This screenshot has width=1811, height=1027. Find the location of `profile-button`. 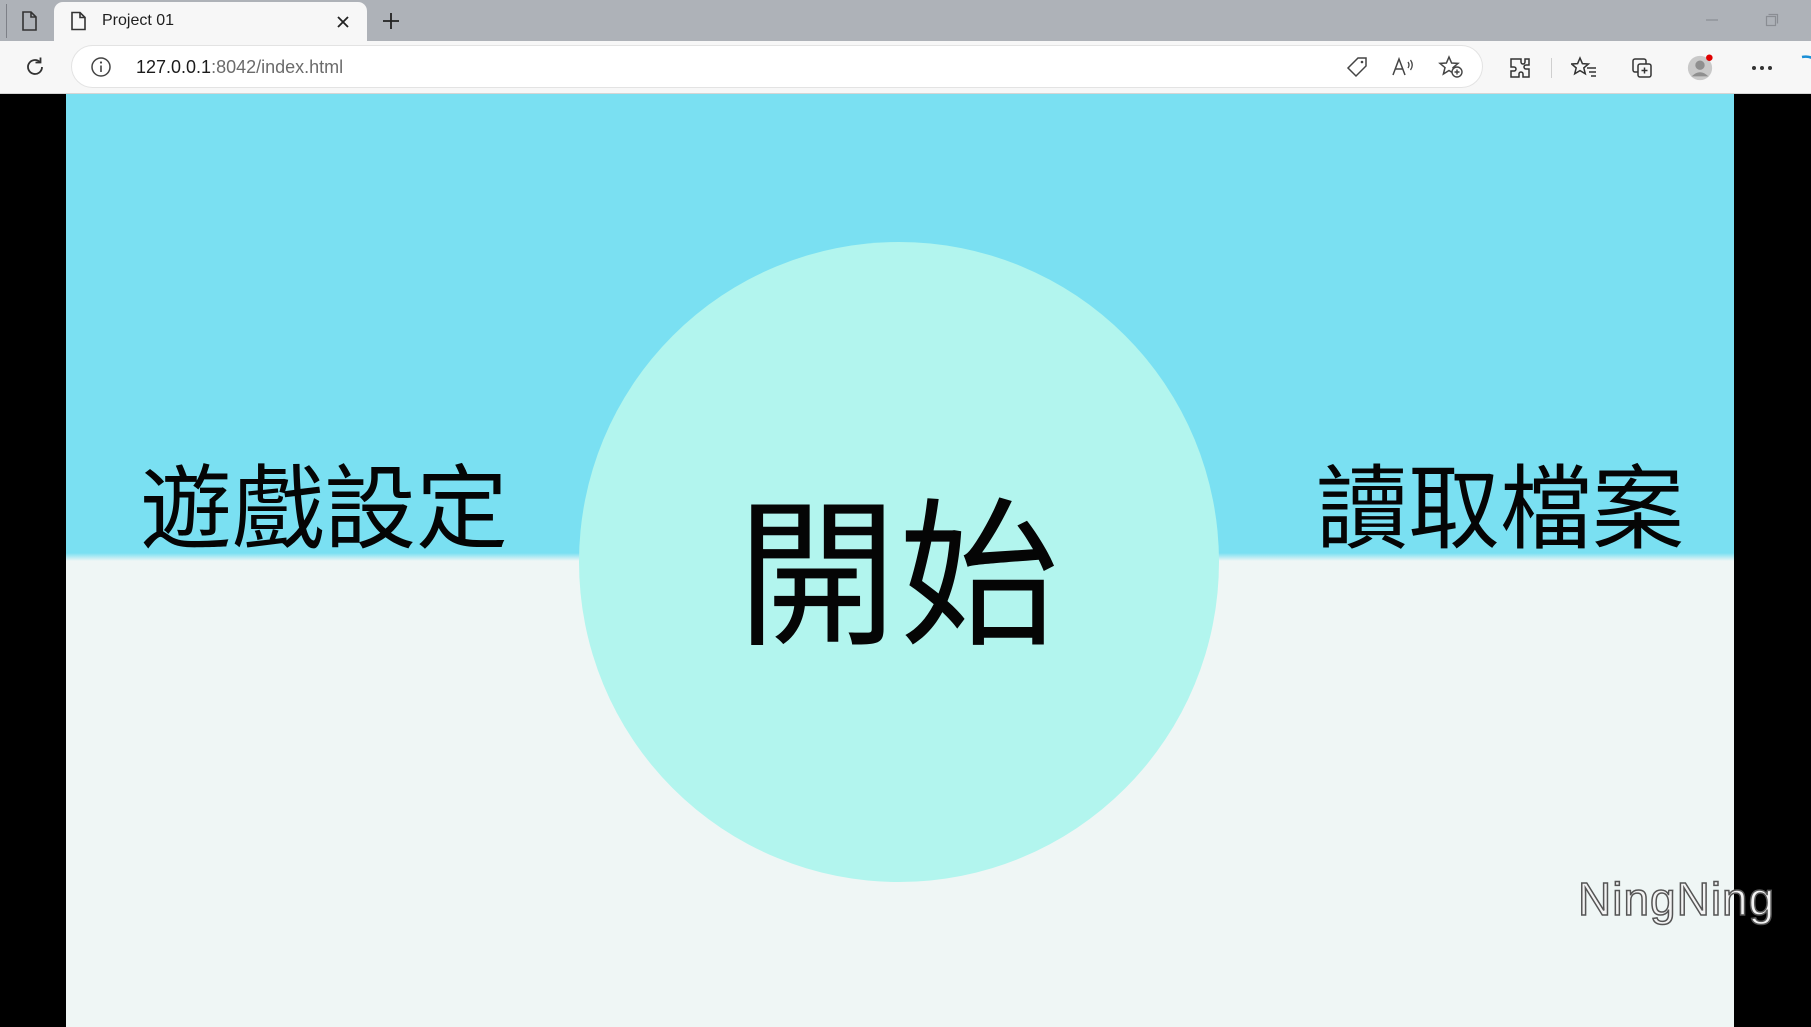

profile-button is located at coordinates (1700, 68).